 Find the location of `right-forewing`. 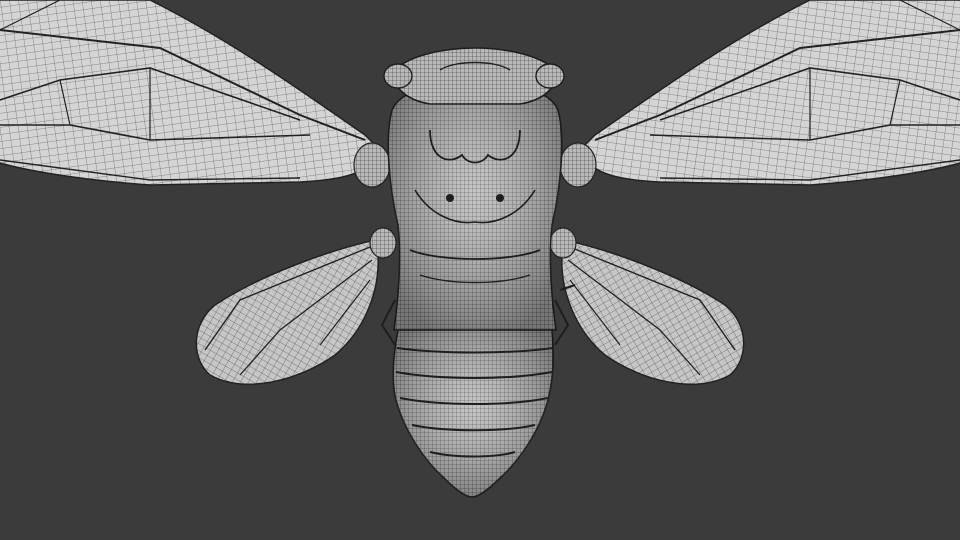

right-forewing is located at coordinates (769, 93).